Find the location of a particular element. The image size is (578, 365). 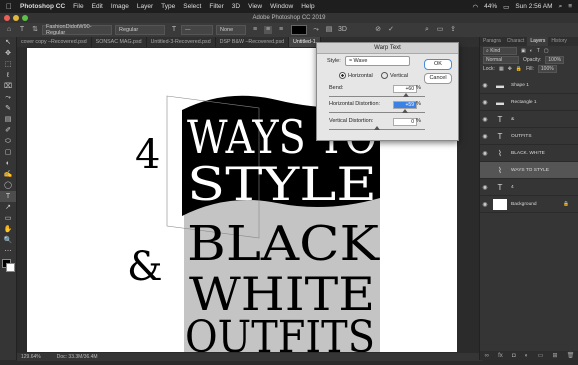

tool-healing-icon: ▤ is located at coordinates (8, 119).